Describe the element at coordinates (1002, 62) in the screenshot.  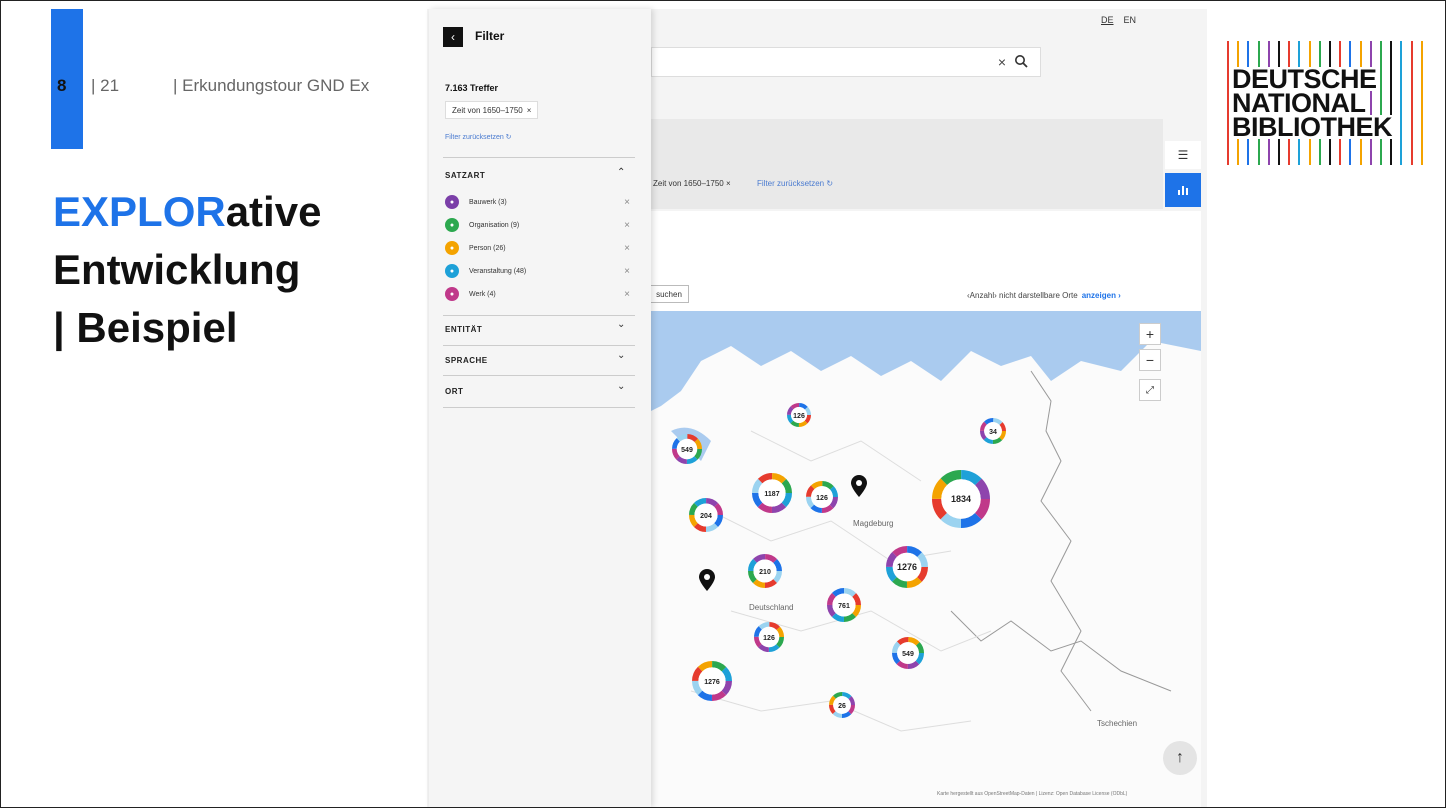
I see `clear-search-icon: ×` at that location.